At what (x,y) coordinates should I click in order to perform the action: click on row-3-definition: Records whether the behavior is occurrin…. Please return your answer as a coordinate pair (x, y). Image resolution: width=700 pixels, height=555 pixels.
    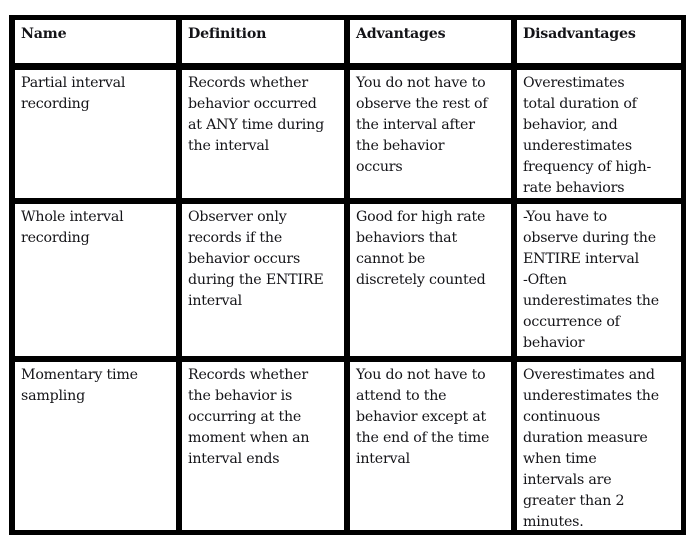
    Looking at the image, I should click on (263, 446).